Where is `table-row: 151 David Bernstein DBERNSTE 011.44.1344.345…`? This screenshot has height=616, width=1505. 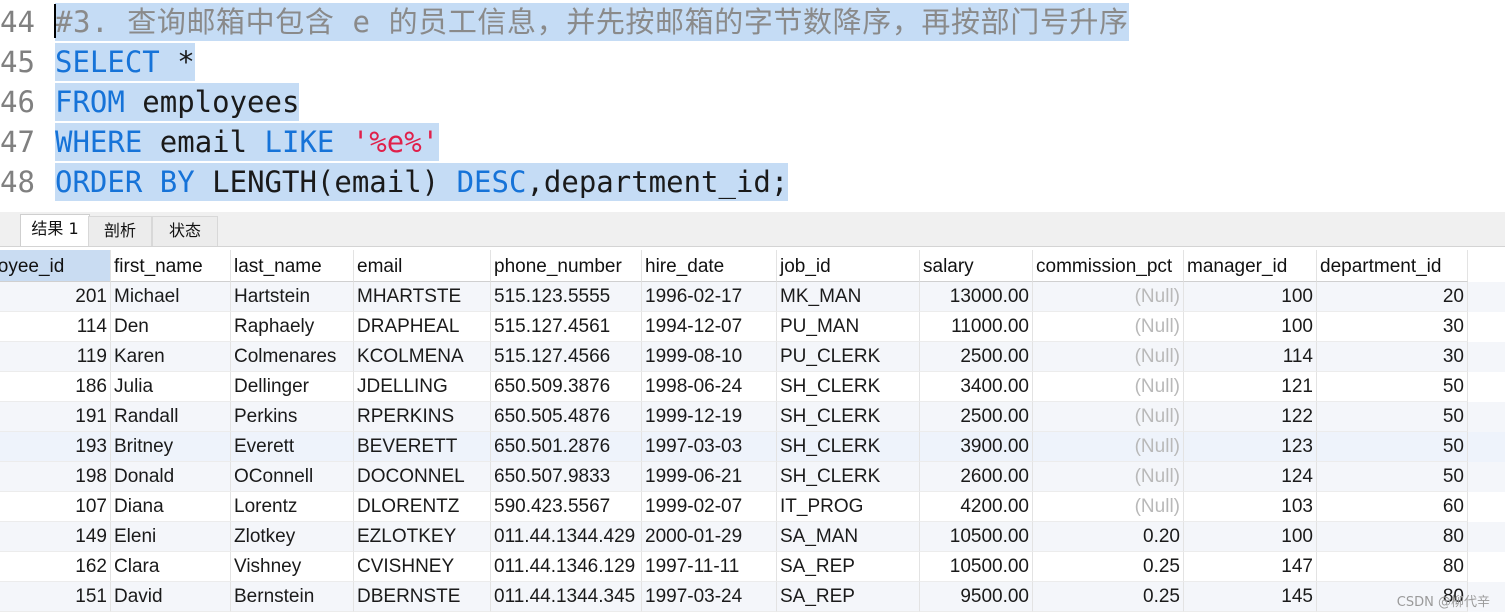 table-row: 151 David Bernstein DBERNSTE 011.44.1344.345… is located at coordinates (752, 597).